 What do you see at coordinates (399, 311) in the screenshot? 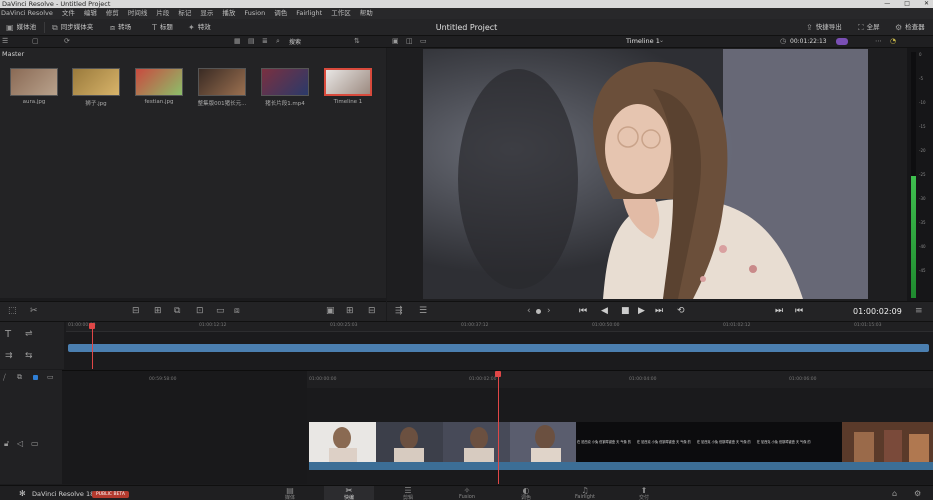
I see `snapping-icon: ⇶` at bounding box center [399, 311].